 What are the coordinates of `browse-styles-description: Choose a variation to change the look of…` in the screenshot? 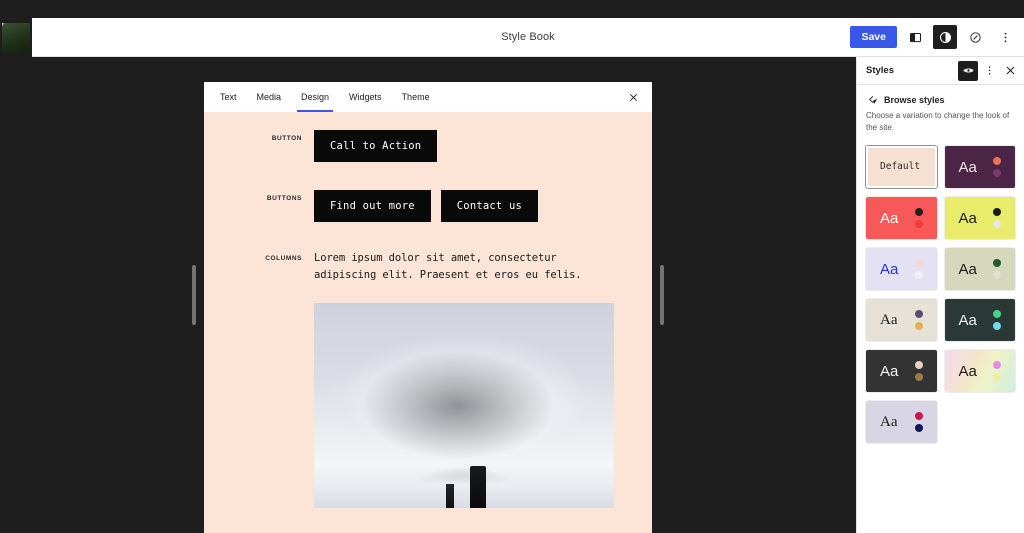 It's located at (938, 121).